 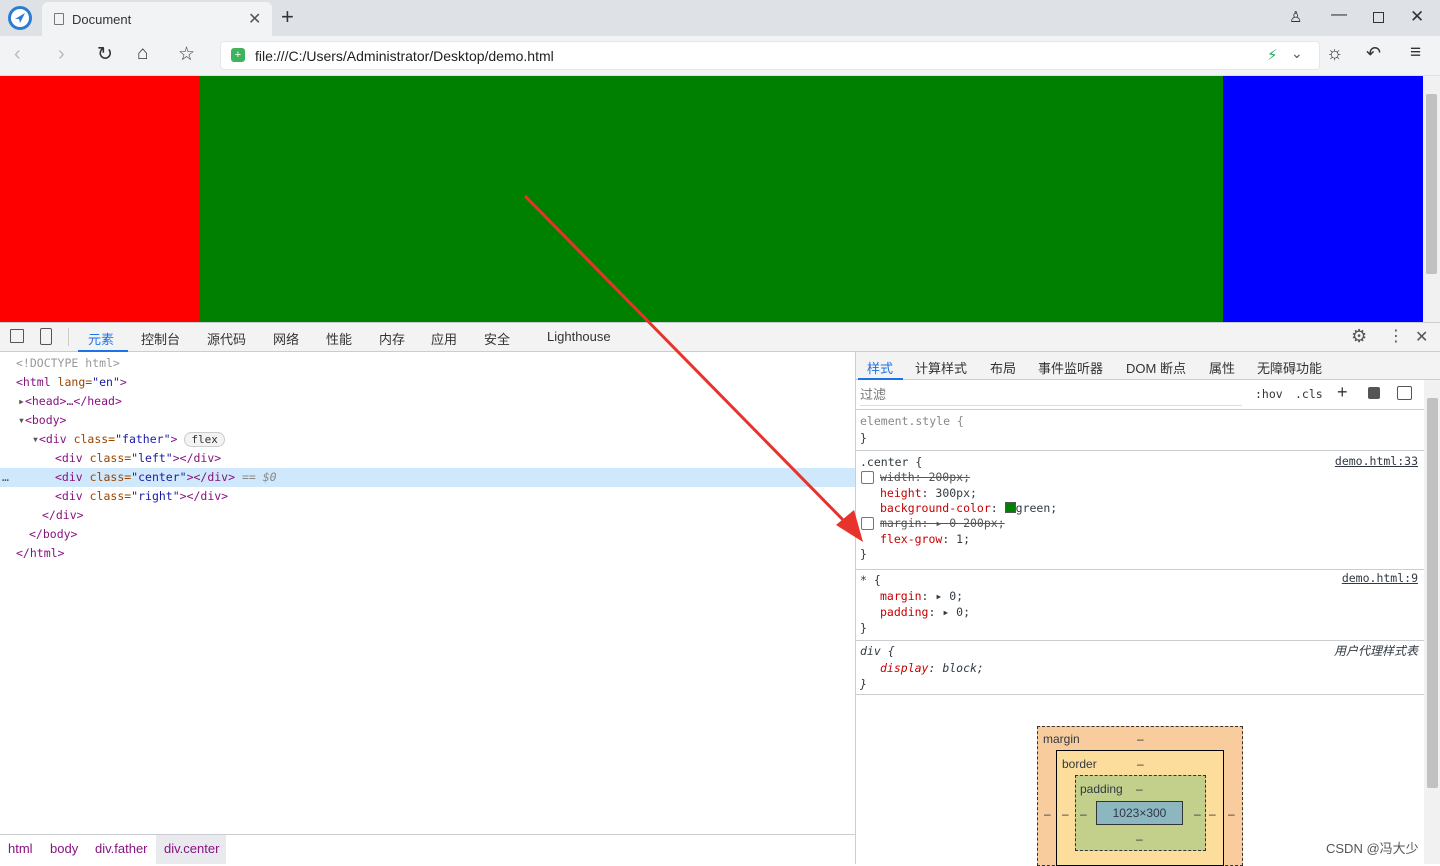 What do you see at coordinates (105, 54) in the screenshot?
I see `reload-icon: ↻` at bounding box center [105, 54].